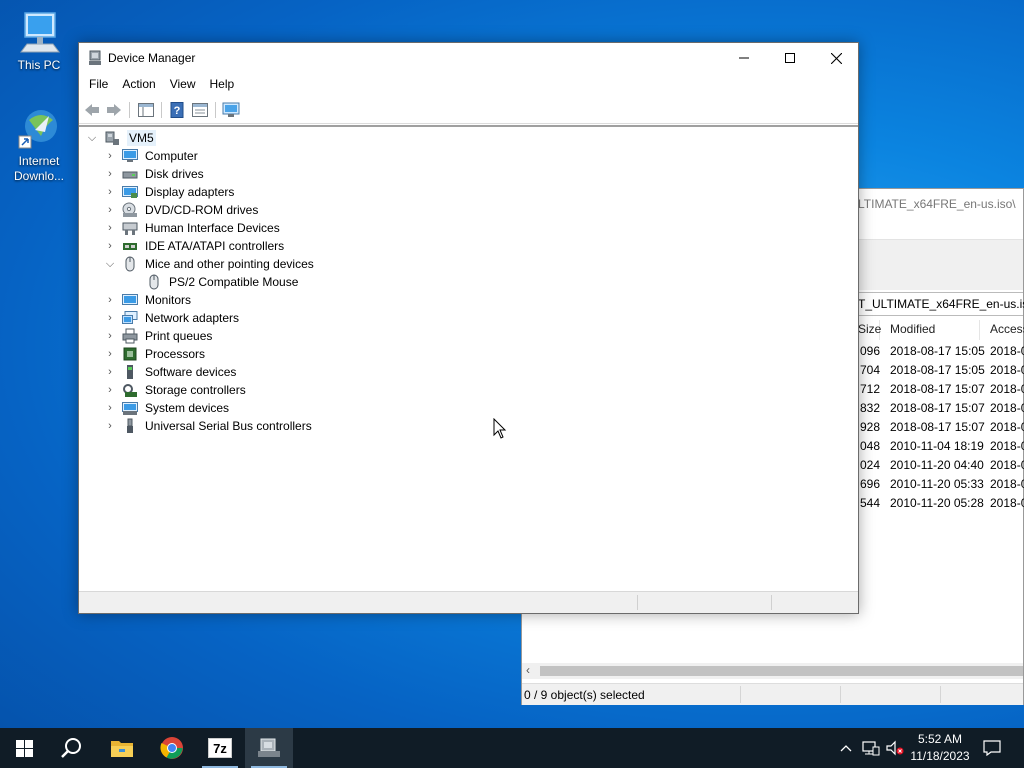  Describe the element at coordinates (468, 58) in the screenshot. I see `title-bar: Device Manager` at that location.